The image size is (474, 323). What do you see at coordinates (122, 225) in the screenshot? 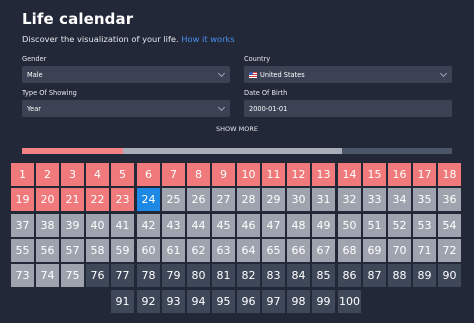
I see `year-cell: 41` at bounding box center [122, 225].